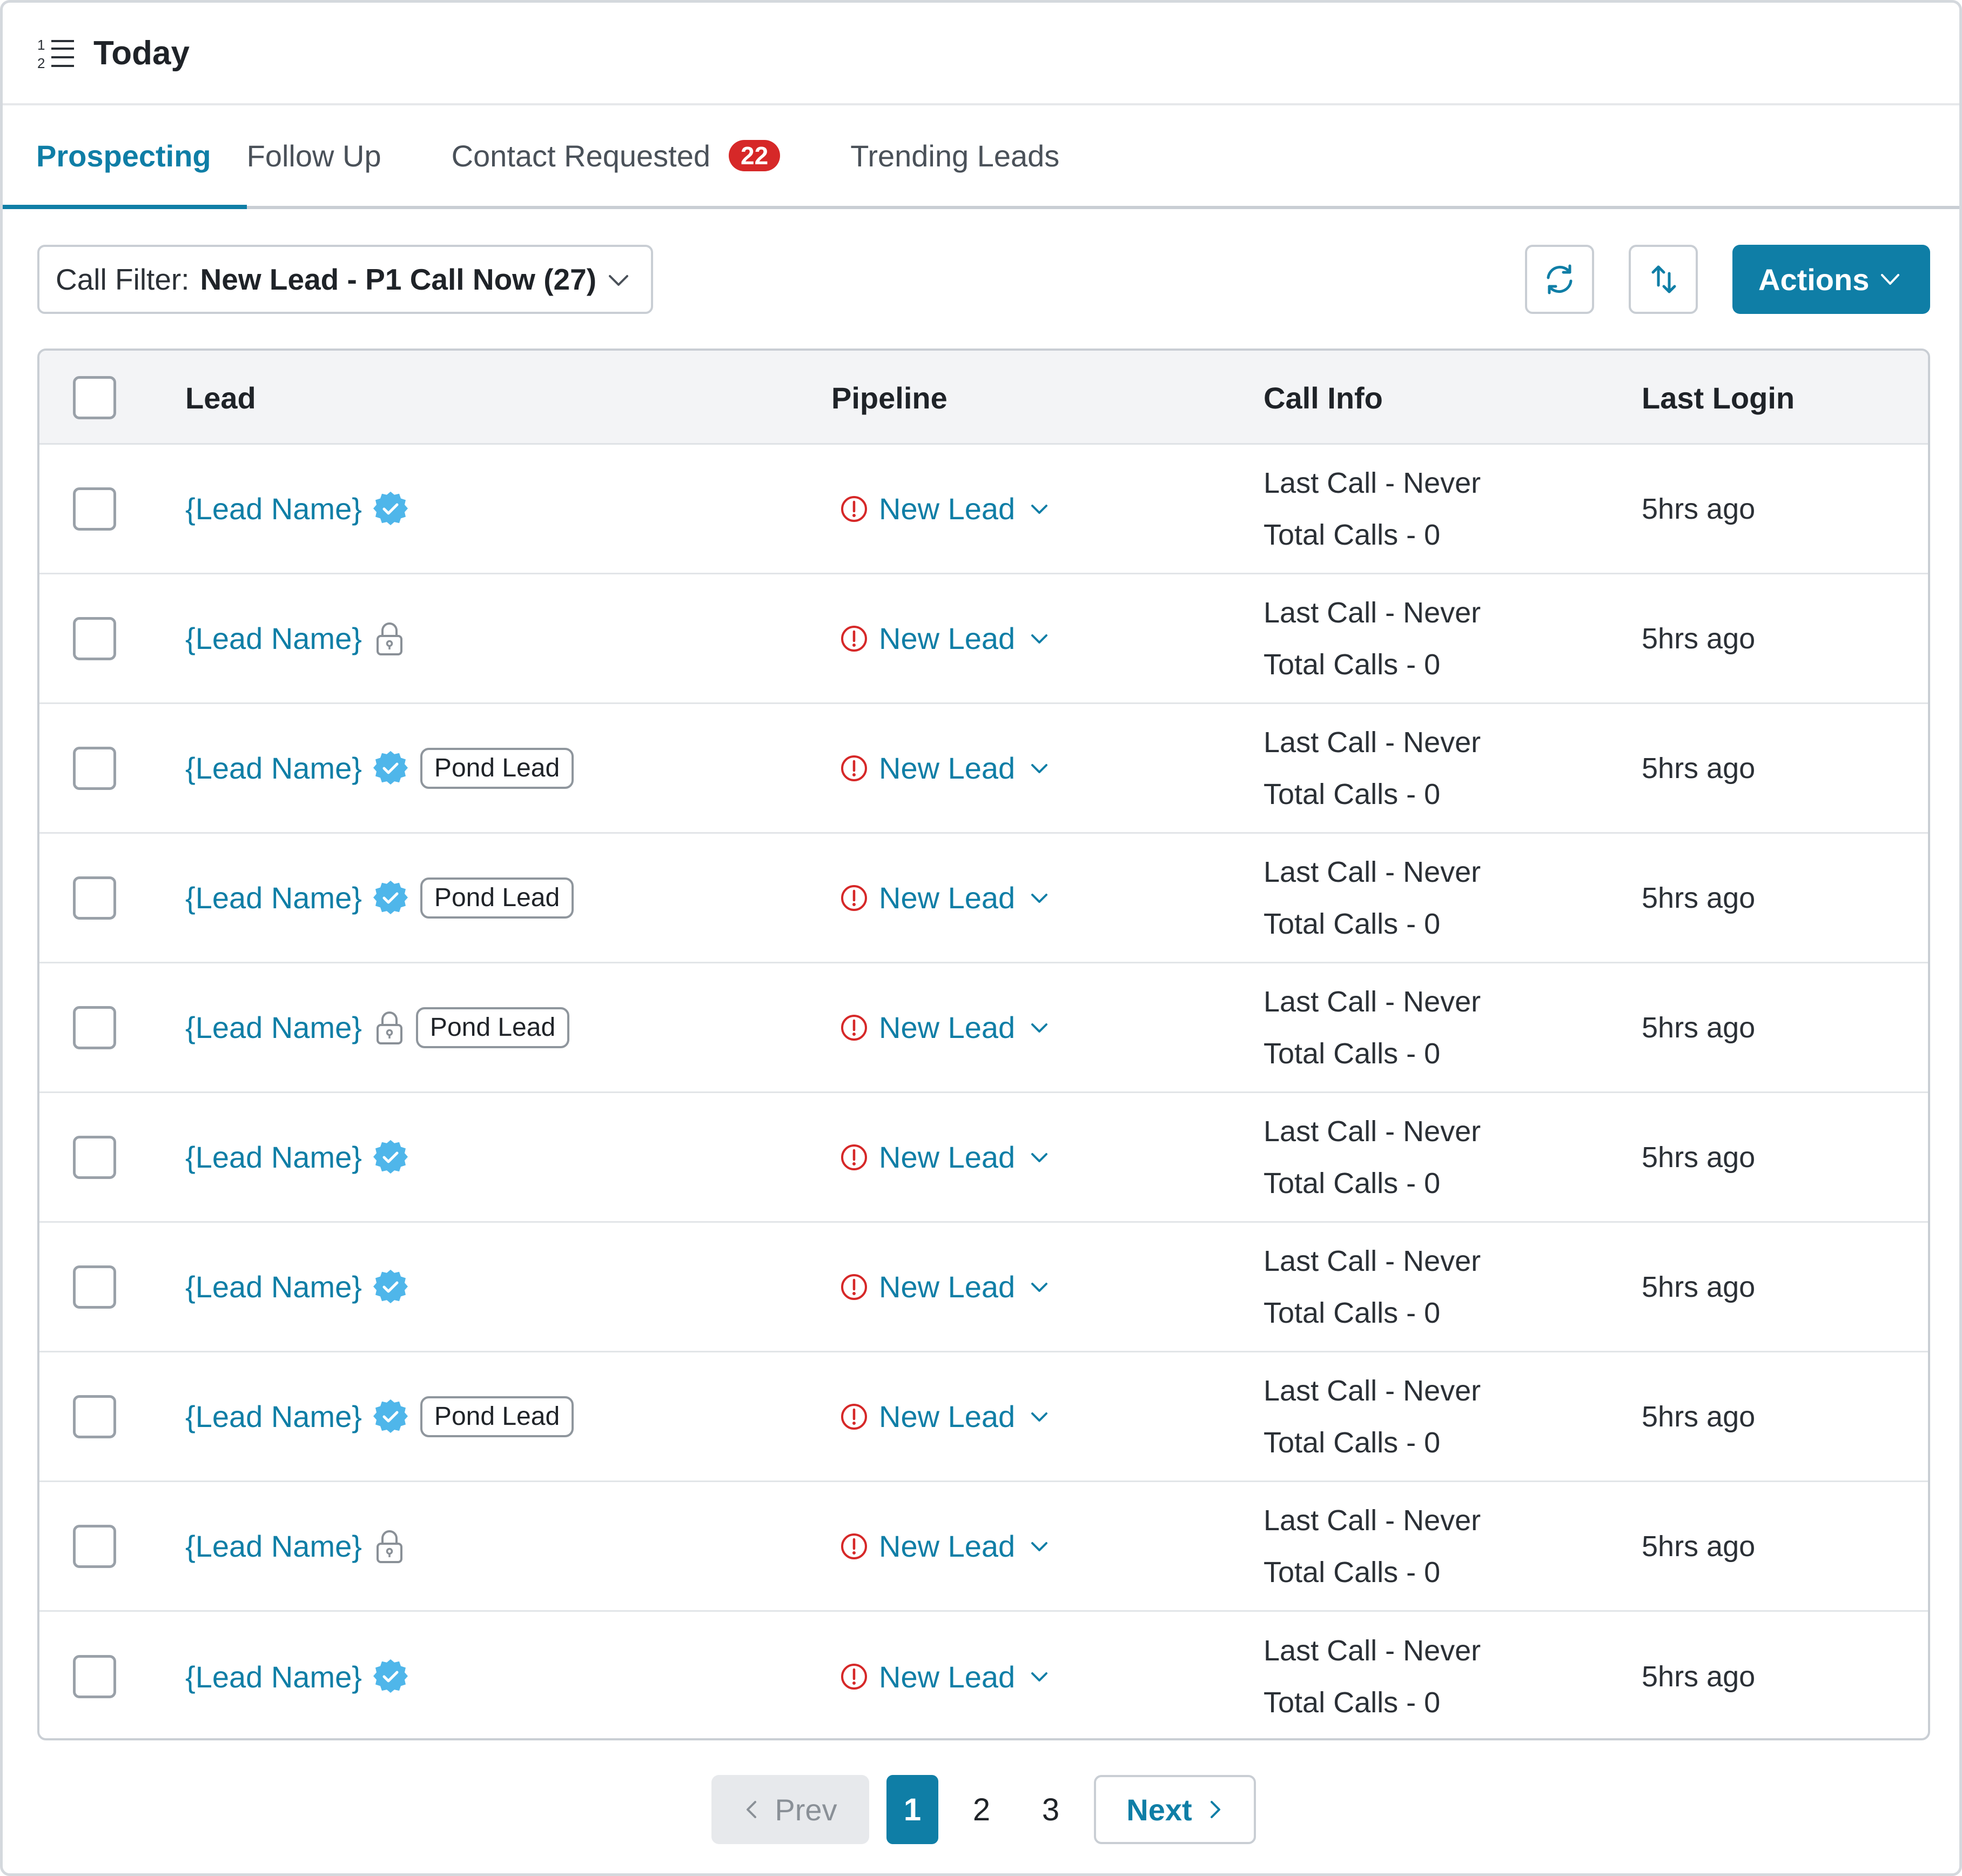  What do you see at coordinates (1559, 279) in the screenshot?
I see `refresh-button` at bounding box center [1559, 279].